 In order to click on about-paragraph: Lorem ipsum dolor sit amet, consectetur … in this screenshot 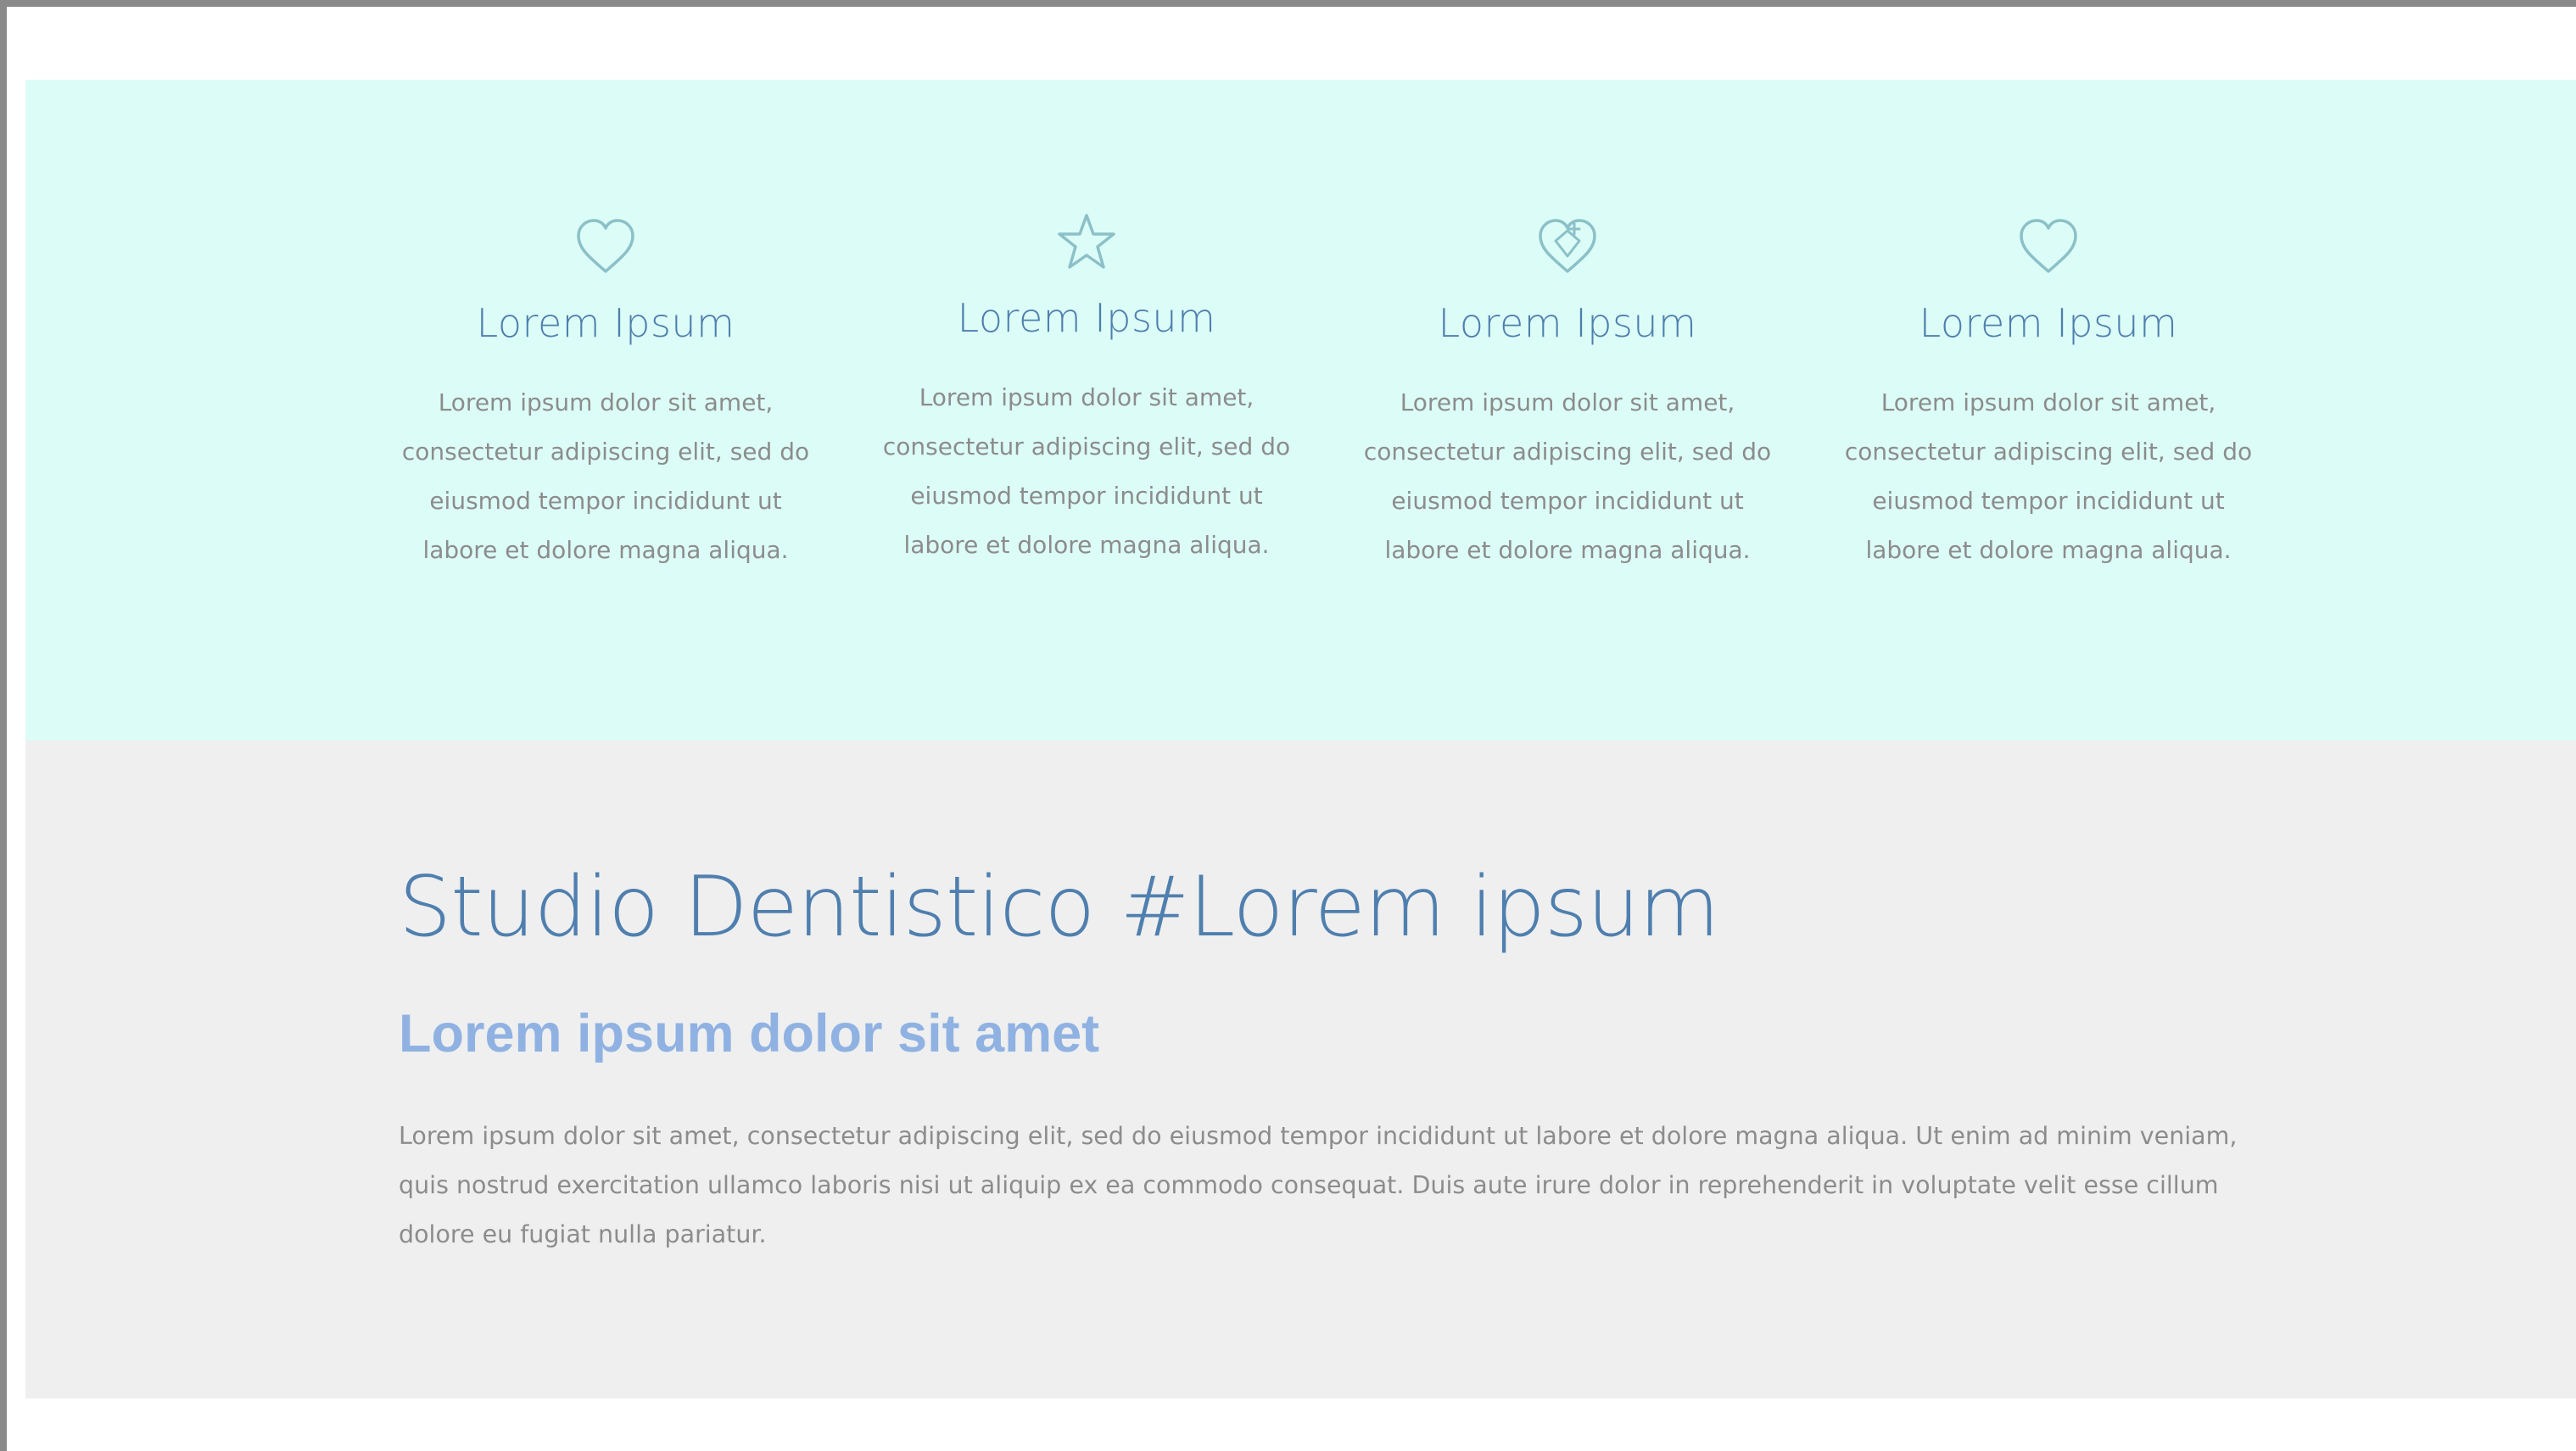, I will do `click(1318, 1185)`.